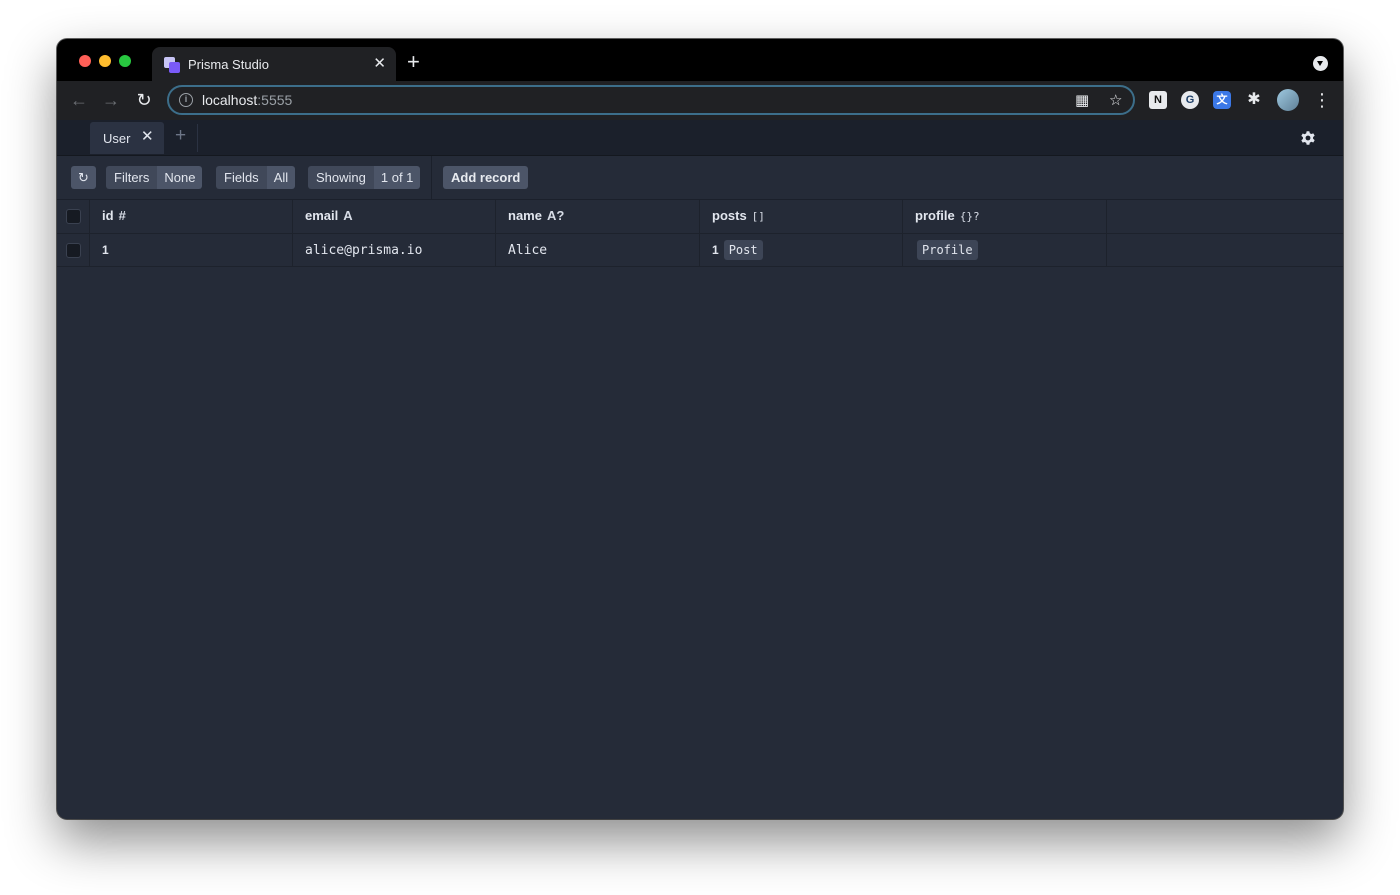 The height and width of the screenshot is (895, 1400). What do you see at coordinates (379, 64) in the screenshot?
I see `close-tab-icon: ✕` at bounding box center [379, 64].